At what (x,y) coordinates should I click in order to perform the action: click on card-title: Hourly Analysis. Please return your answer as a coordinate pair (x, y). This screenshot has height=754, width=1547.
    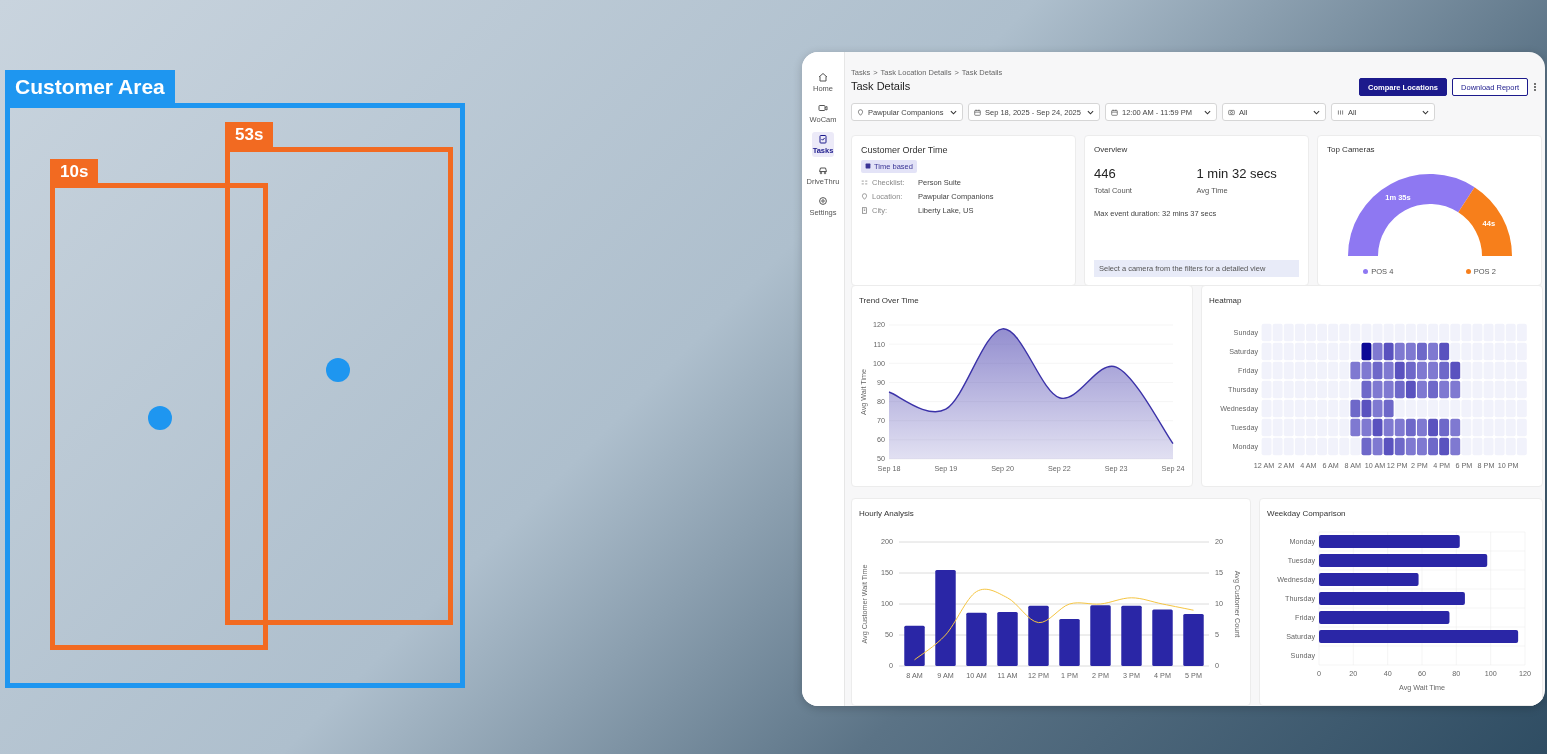
    Looking at the image, I should click on (887, 514).